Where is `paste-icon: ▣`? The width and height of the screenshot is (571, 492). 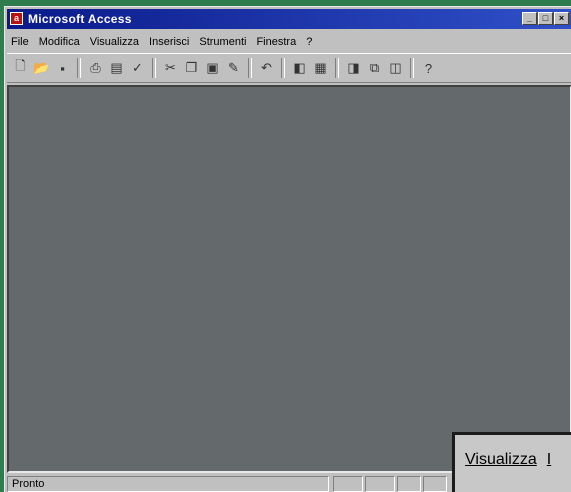
paste-icon: ▣ is located at coordinates (212, 68).